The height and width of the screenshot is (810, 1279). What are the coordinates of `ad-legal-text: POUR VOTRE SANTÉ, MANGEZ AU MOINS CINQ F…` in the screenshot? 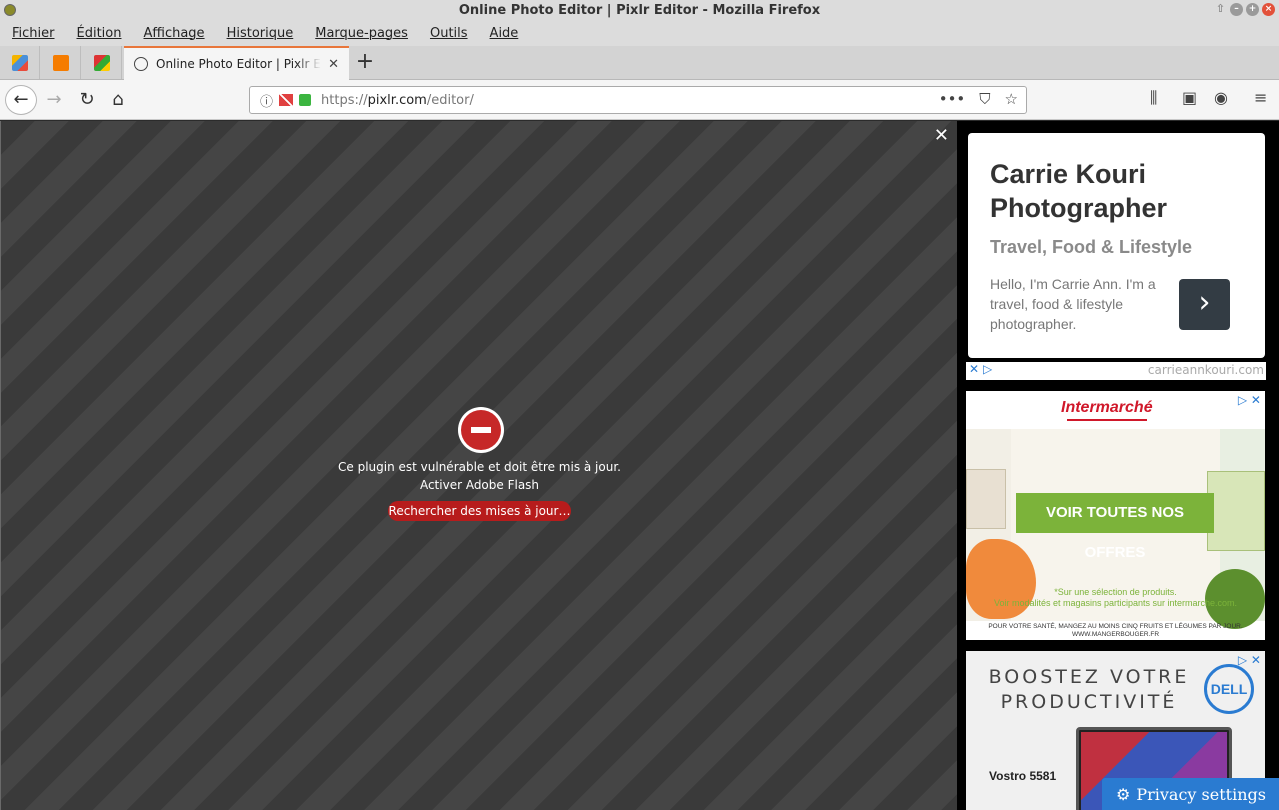 It's located at (1115, 630).